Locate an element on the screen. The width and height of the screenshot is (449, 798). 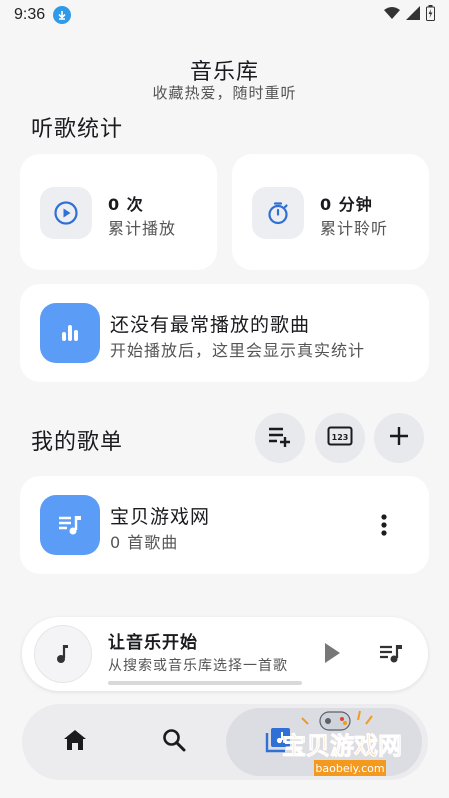
add-to-playlist-icon is located at coordinates (280, 438).